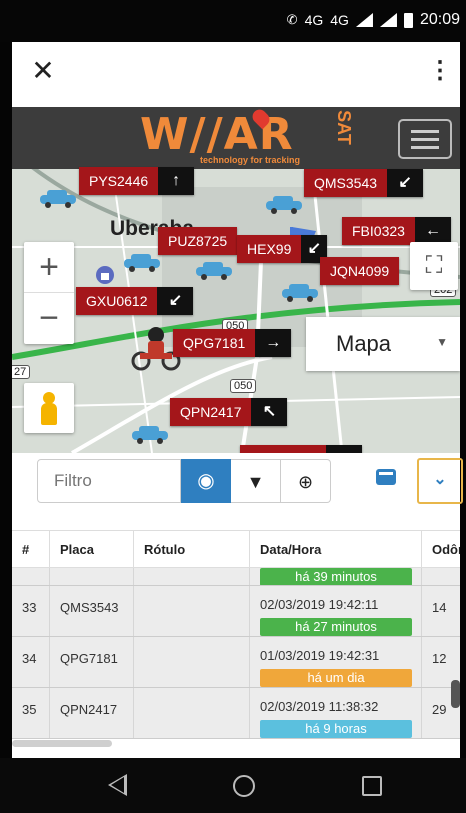  What do you see at coordinates (283, 449) in the screenshot?
I see `plate-text` at bounding box center [283, 449].